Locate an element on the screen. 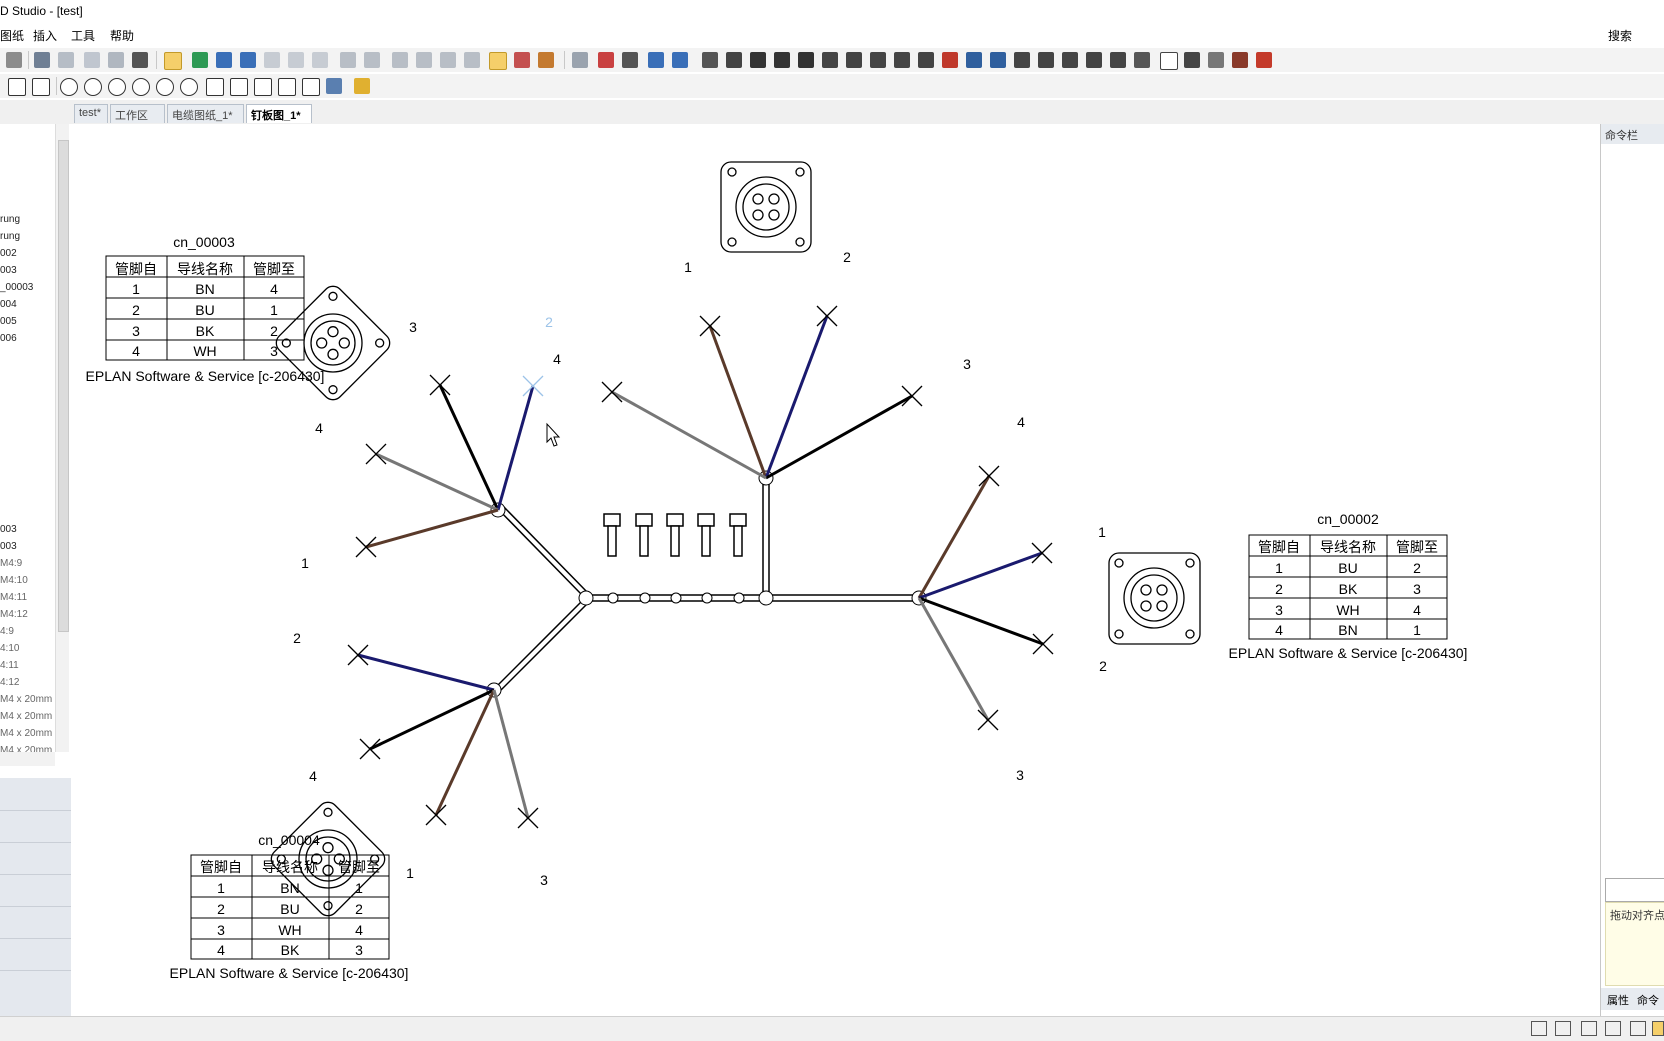 The width and height of the screenshot is (1664, 1041). tree-item: 4:10 is located at coordinates (9, 648).